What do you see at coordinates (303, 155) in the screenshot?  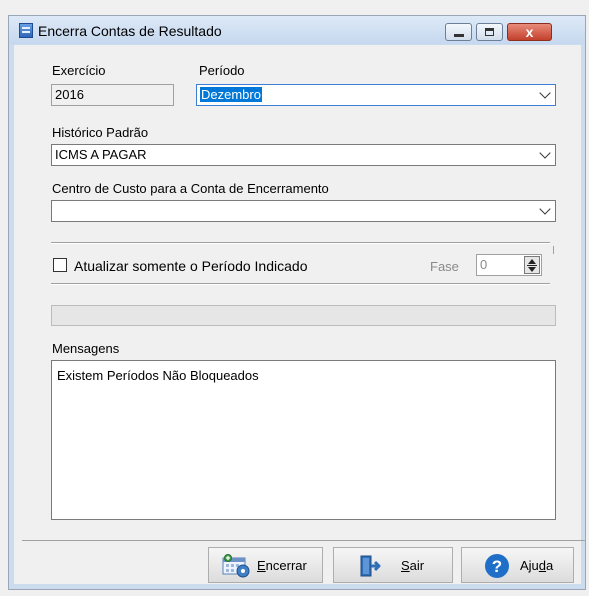 I see `historico-select: ICMS A PAGAR` at bounding box center [303, 155].